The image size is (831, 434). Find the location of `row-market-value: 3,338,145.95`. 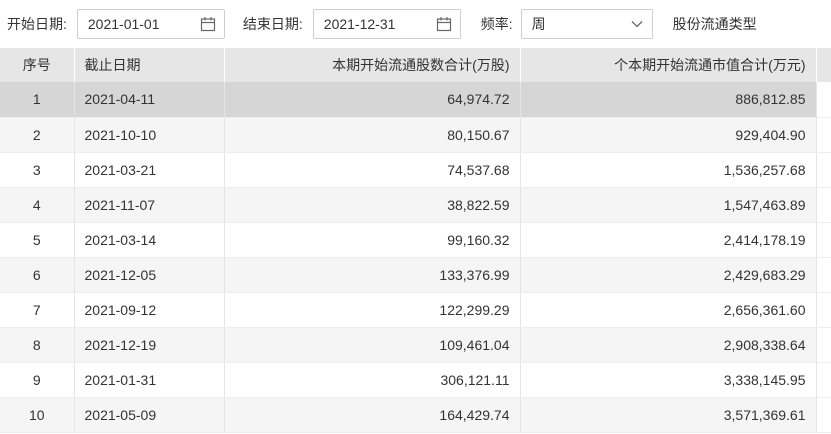

row-market-value: 3,338,145.95 is located at coordinates (668, 380).